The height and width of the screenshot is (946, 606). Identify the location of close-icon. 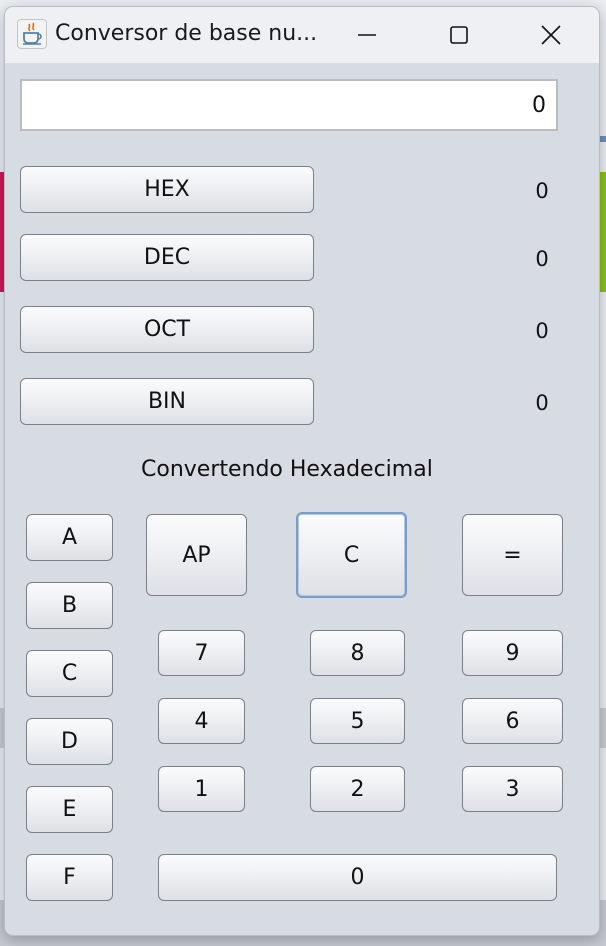
(551, 35).